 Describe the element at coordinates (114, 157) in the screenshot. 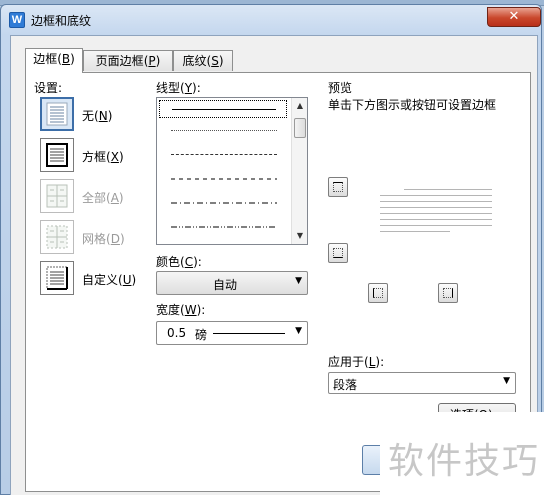

I see `setting-box-key: X` at that location.